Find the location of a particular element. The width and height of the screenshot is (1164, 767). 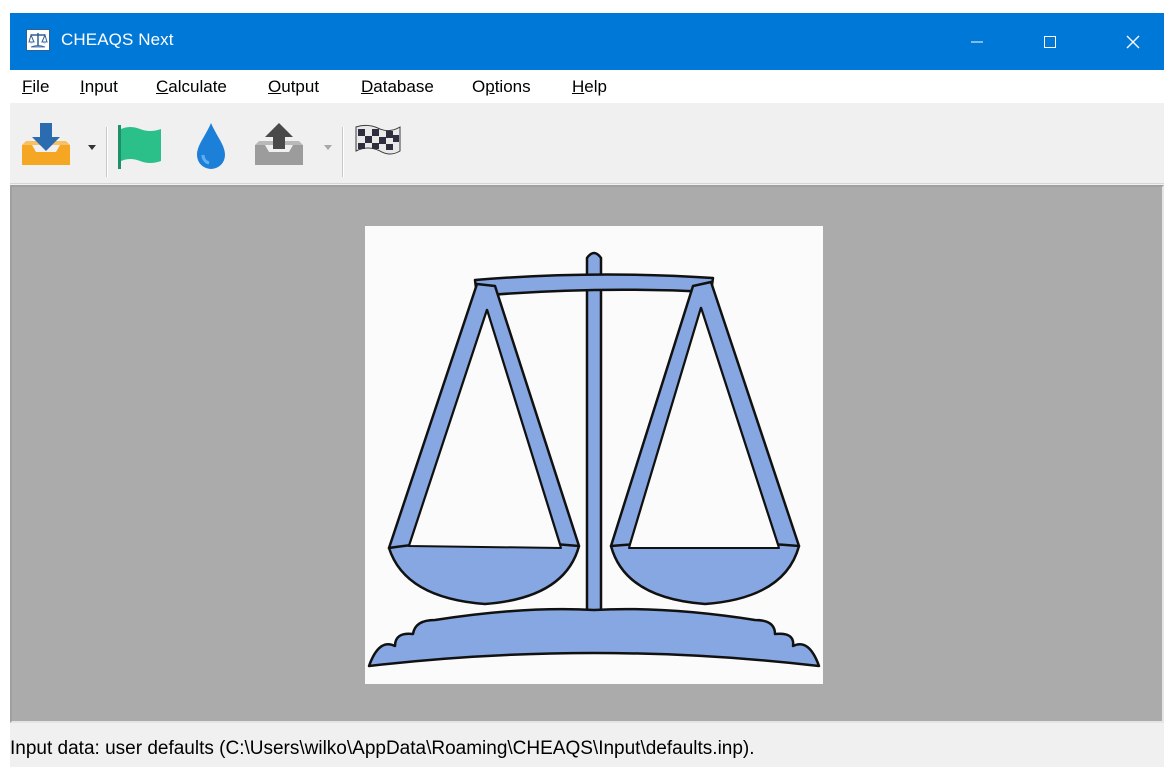

menu-output-accel: O is located at coordinates (275, 86).